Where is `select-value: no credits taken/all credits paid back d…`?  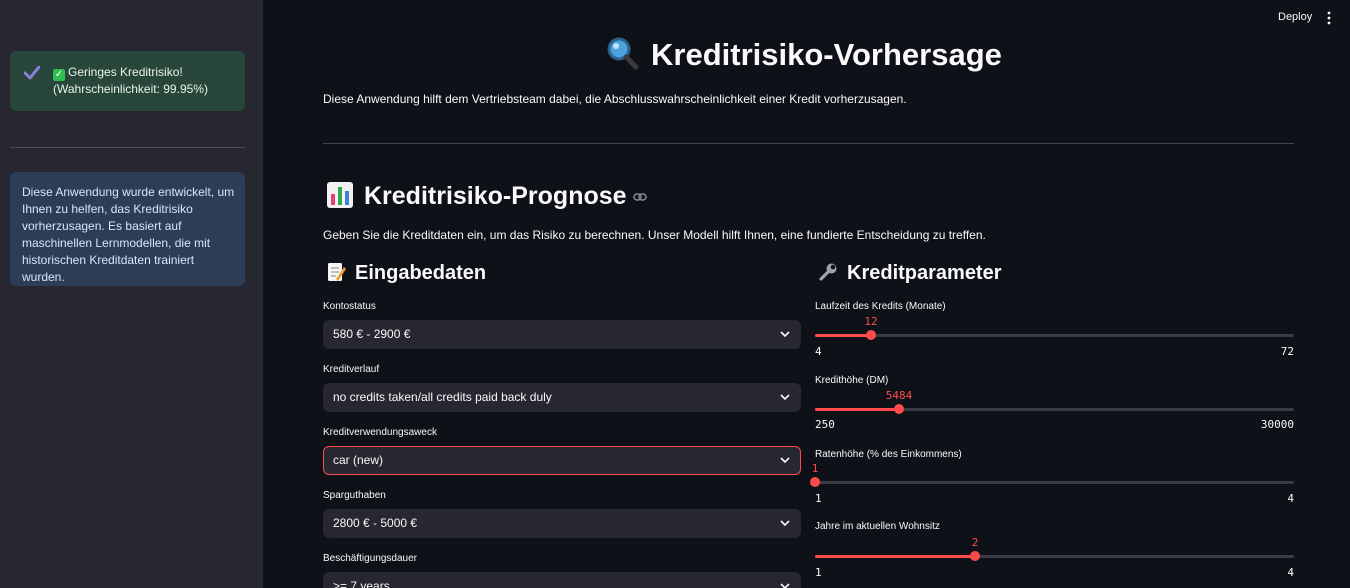 select-value: no credits taken/all credits paid back d… is located at coordinates (442, 397).